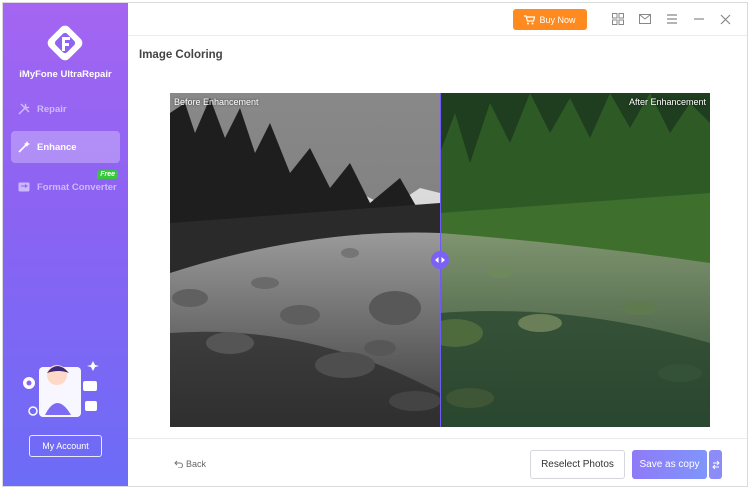 The width and height of the screenshot is (750, 489). Describe the element at coordinates (65, 43) in the screenshot. I see `app-logo-icon` at that location.